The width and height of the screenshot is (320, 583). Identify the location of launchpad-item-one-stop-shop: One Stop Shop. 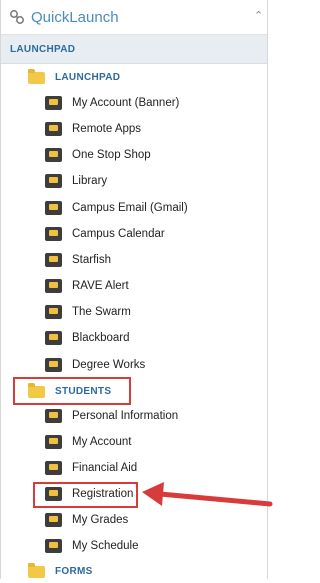
(98, 155).